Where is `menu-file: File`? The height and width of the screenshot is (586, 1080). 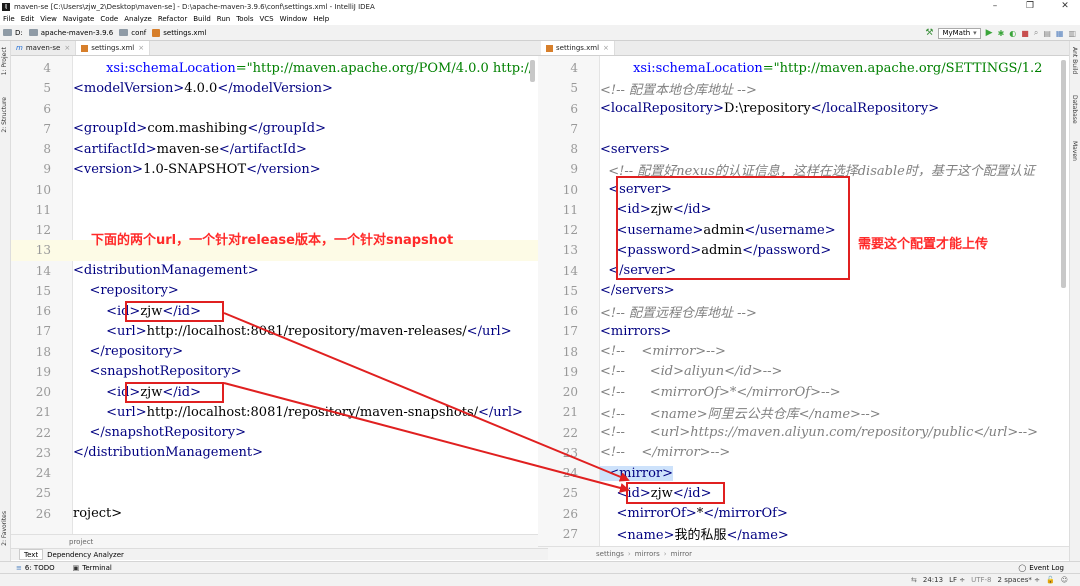
menu-file: File is located at coordinates (9, 19).